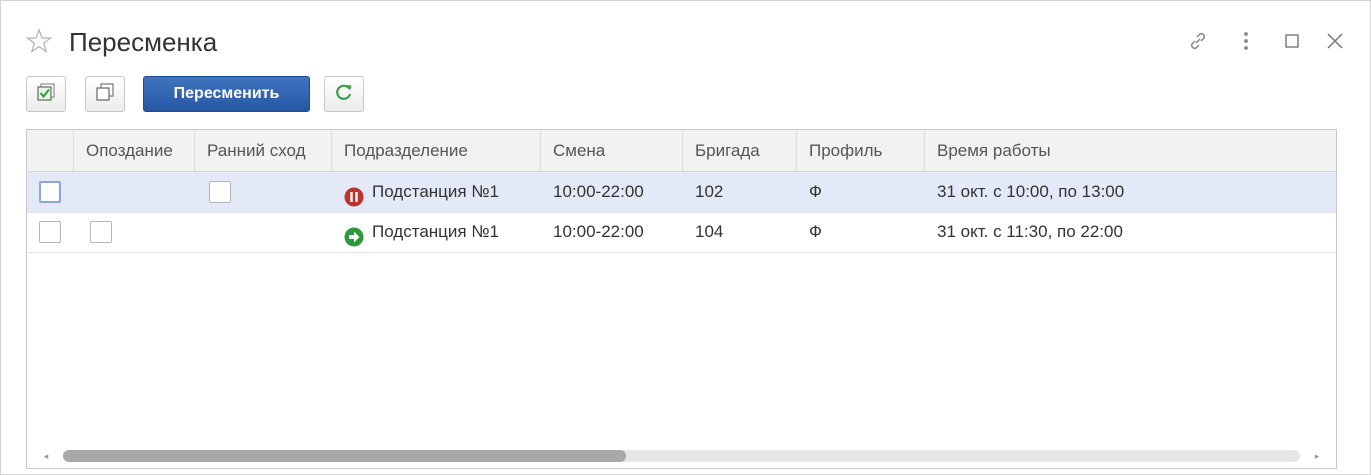 This screenshot has height=475, width=1371. I want to click on pause-red-icon, so click(354, 194).